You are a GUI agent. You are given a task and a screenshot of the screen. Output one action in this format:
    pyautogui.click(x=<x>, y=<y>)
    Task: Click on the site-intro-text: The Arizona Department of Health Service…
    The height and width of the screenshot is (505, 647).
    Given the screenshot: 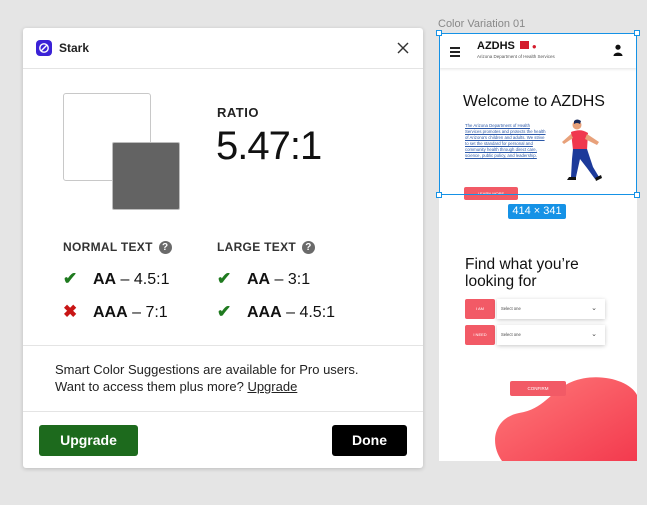 What is the action you would take?
    pyautogui.click(x=505, y=140)
    